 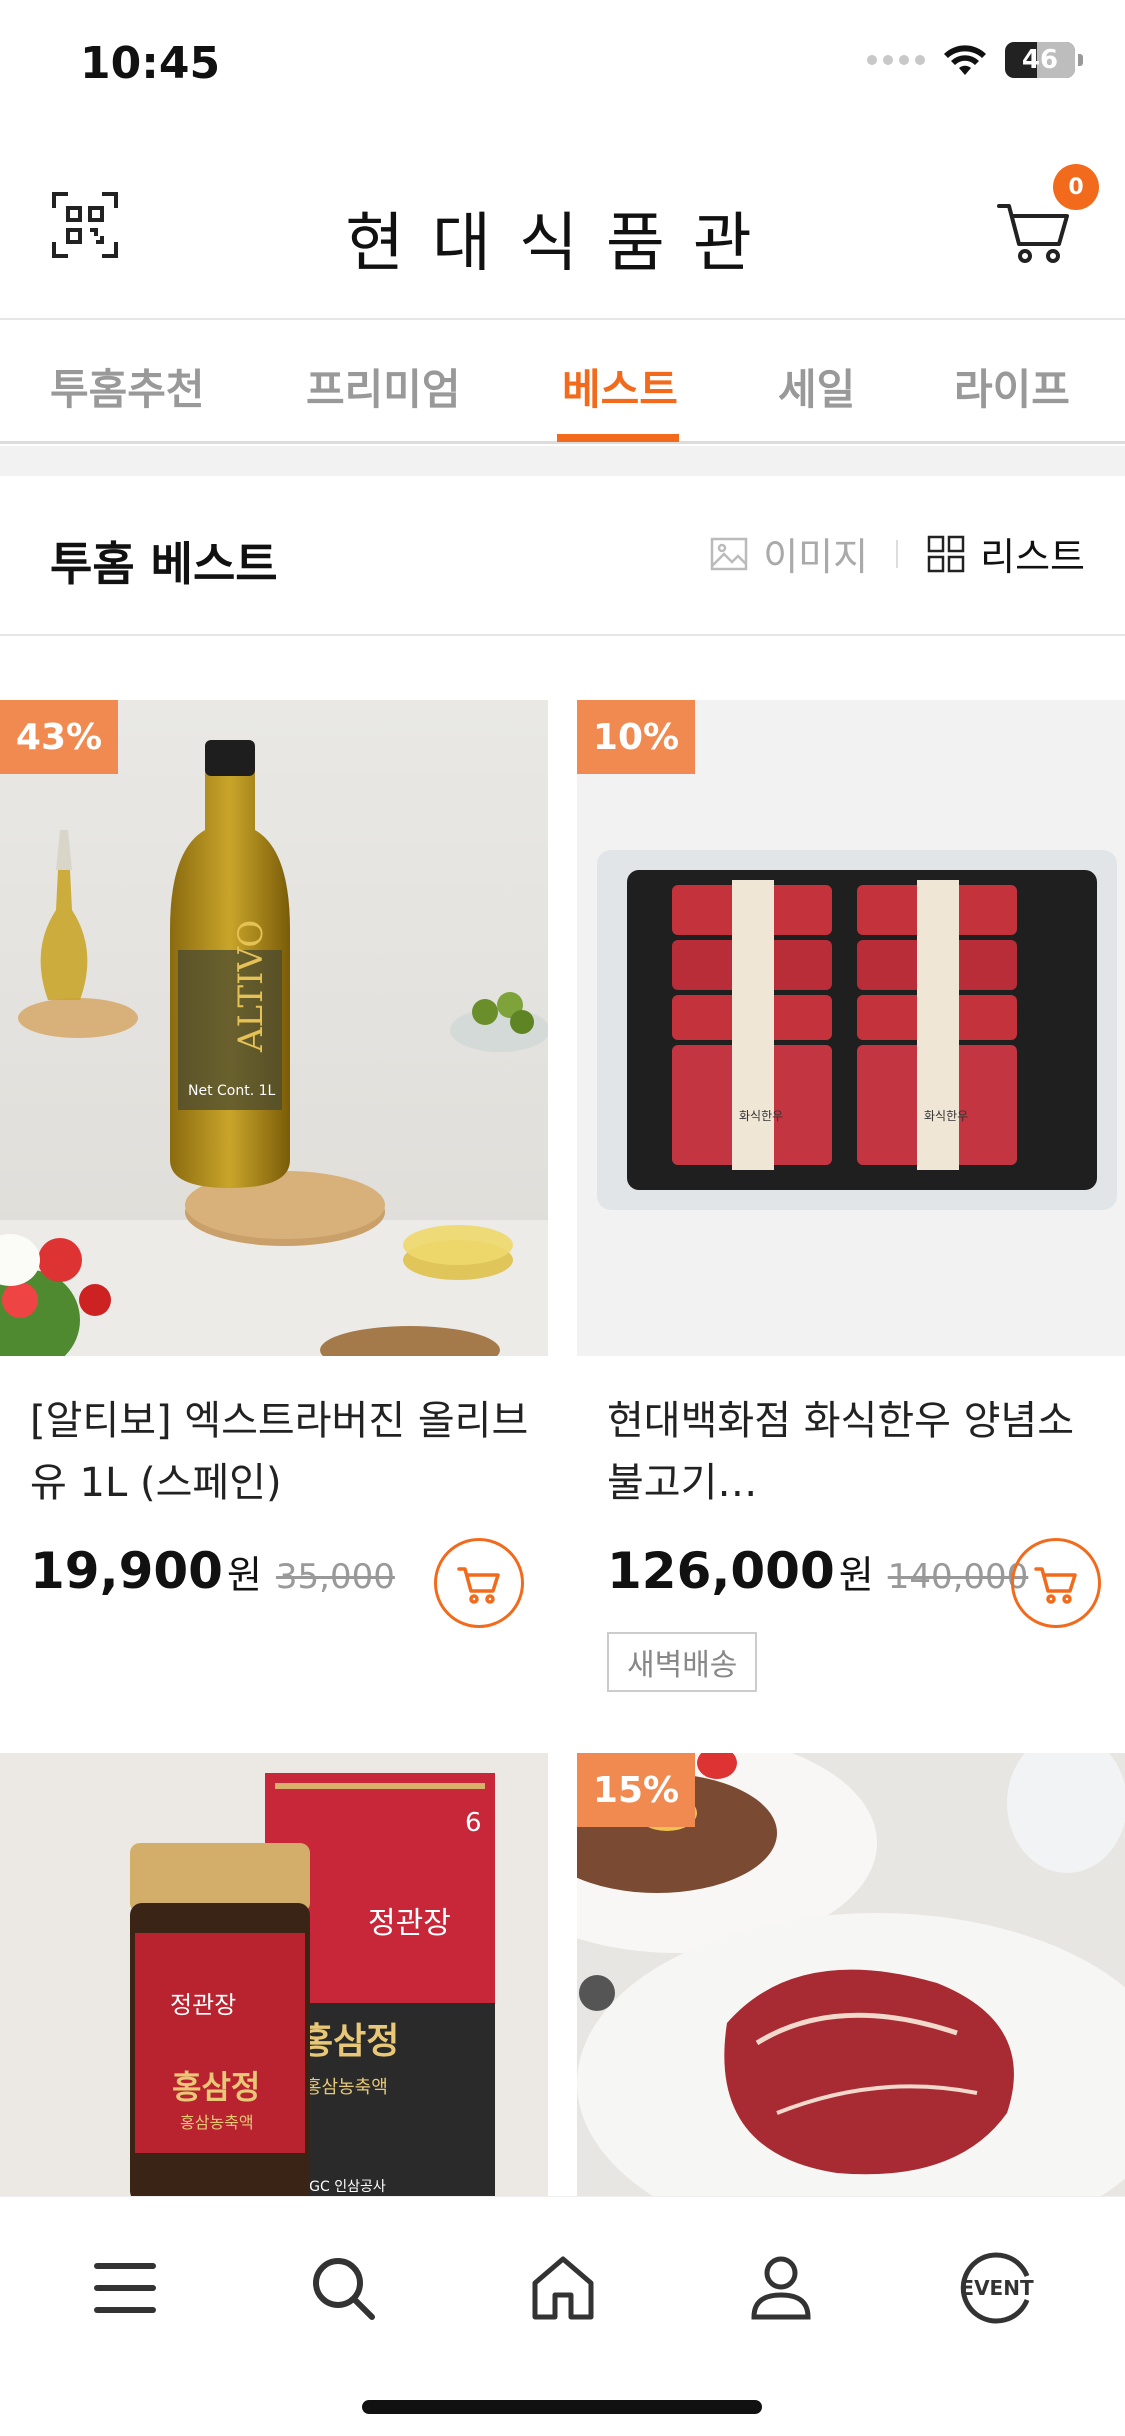 I want to click on event-icon: EVENT, so click(x=997, y=2288).